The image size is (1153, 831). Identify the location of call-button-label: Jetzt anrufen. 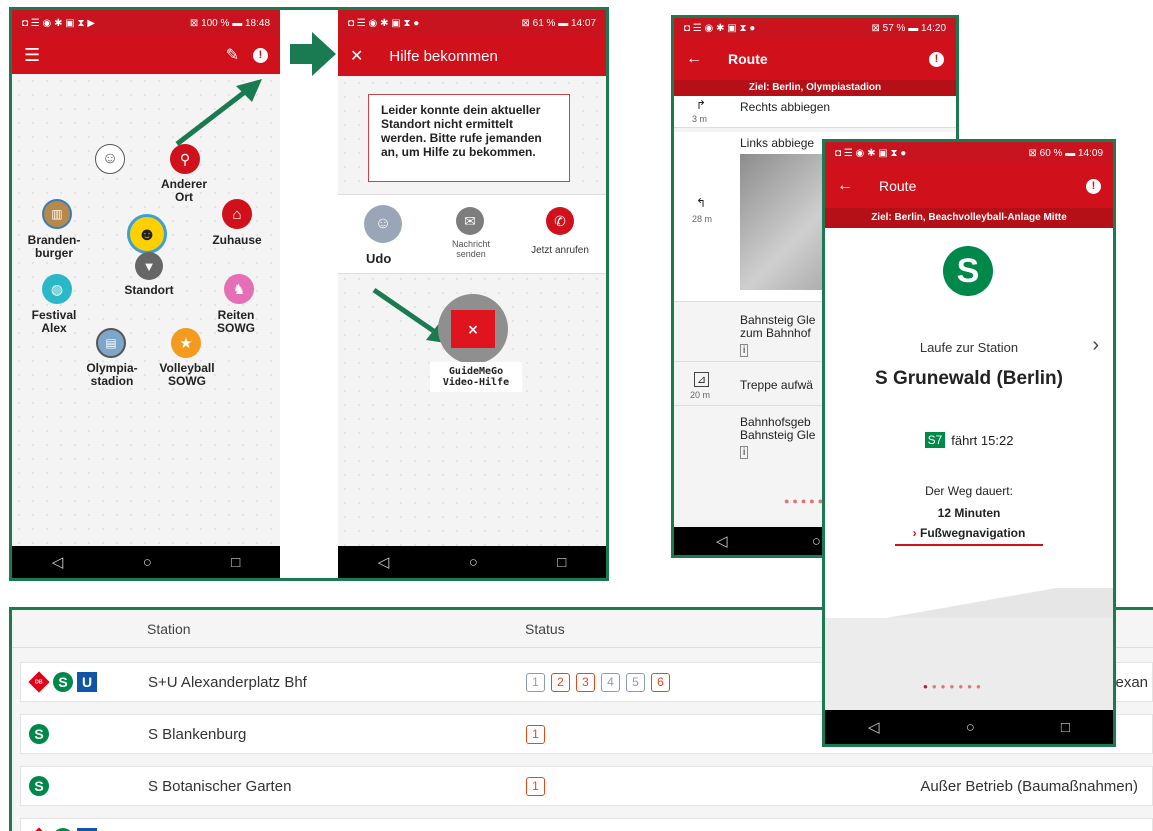
(560, 250).